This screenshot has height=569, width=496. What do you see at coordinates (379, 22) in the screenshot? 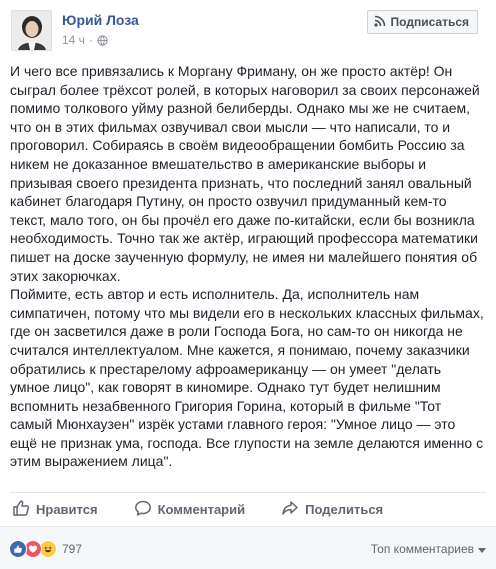
I see `rss-icon` at bounding box center [379, 22].